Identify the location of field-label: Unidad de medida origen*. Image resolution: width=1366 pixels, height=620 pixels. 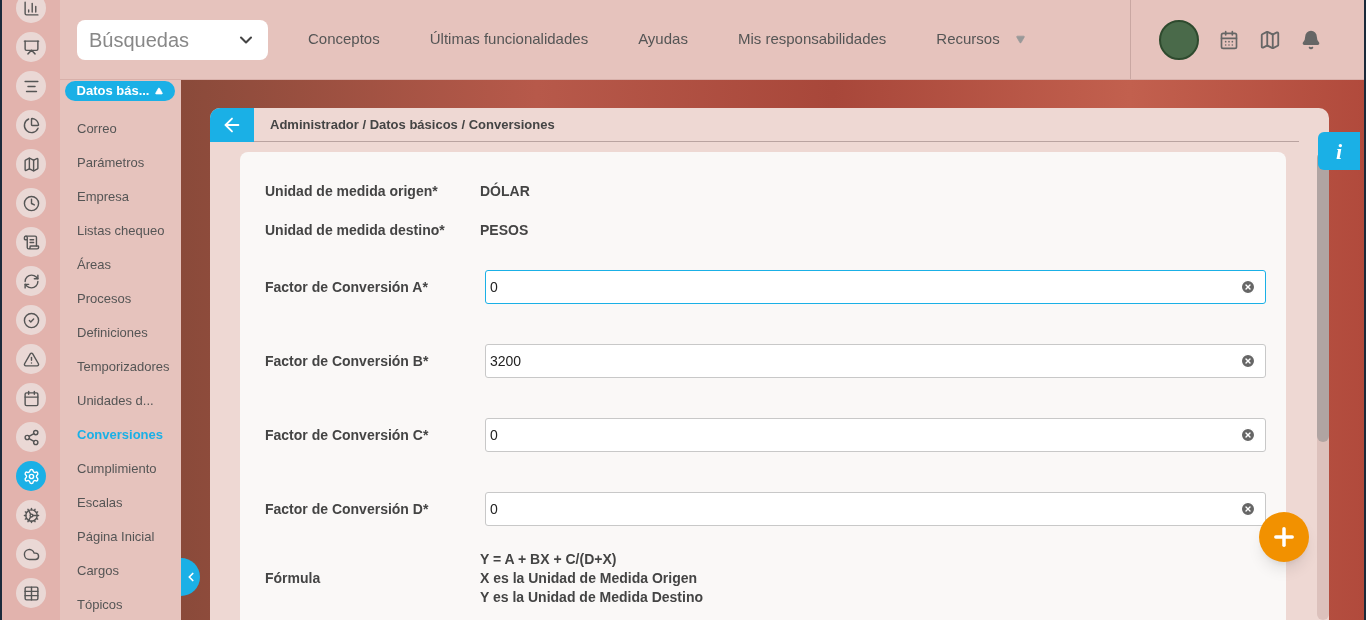
(352, 191).